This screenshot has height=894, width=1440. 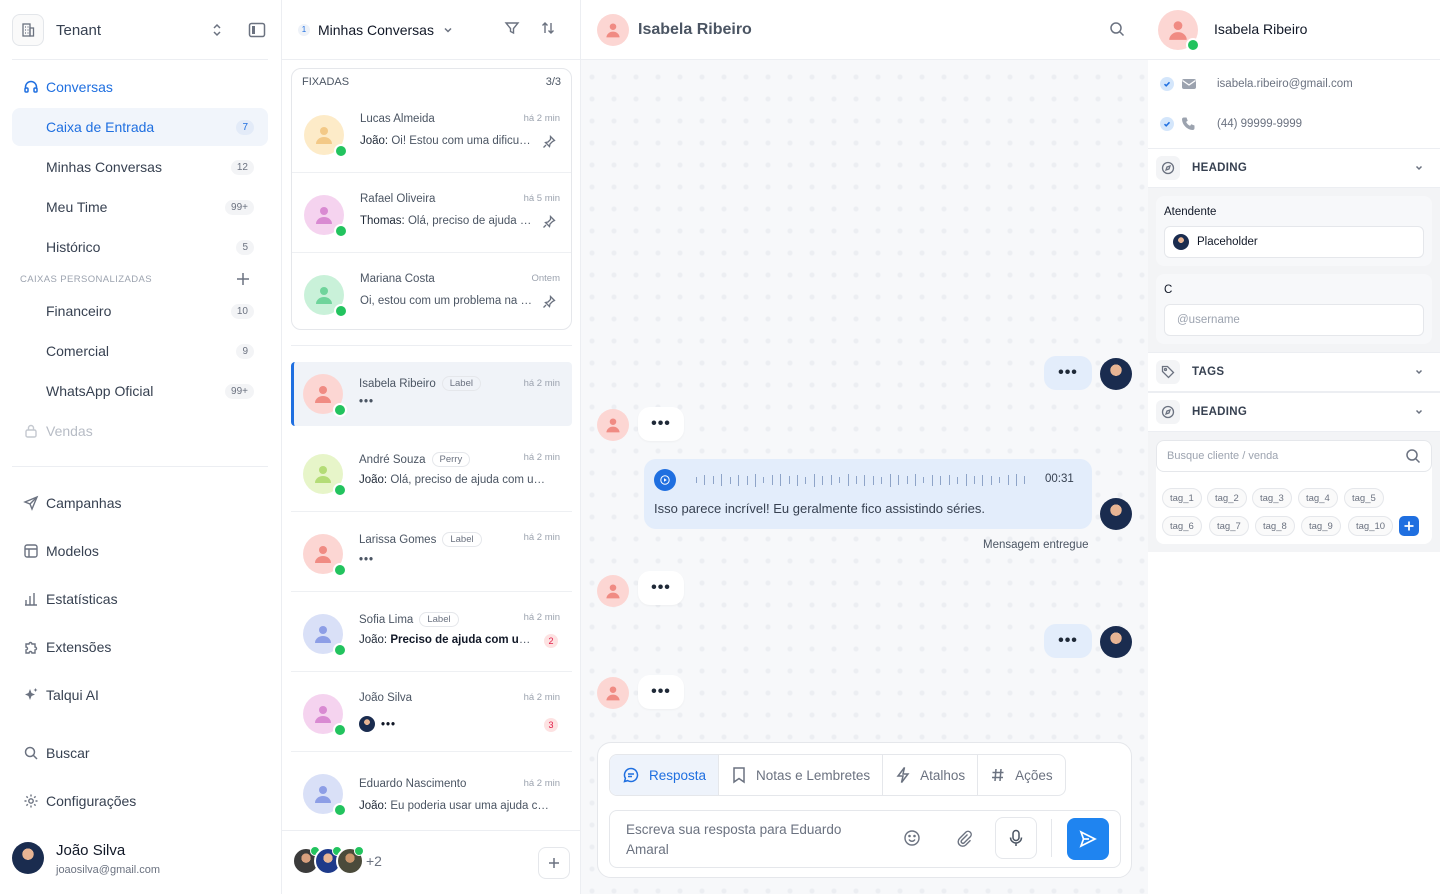 I want to click on chevron-down-icon, so click(x=448, y=30).